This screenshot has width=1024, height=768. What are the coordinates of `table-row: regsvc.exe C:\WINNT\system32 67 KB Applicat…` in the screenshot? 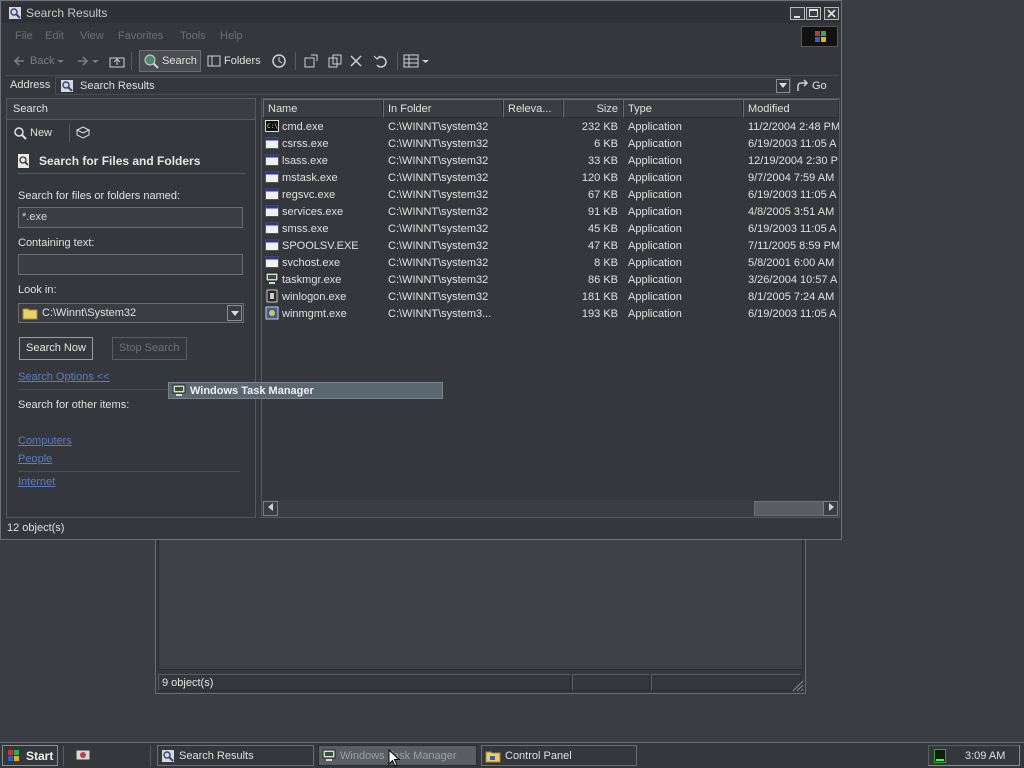 It's located at (550, 195).